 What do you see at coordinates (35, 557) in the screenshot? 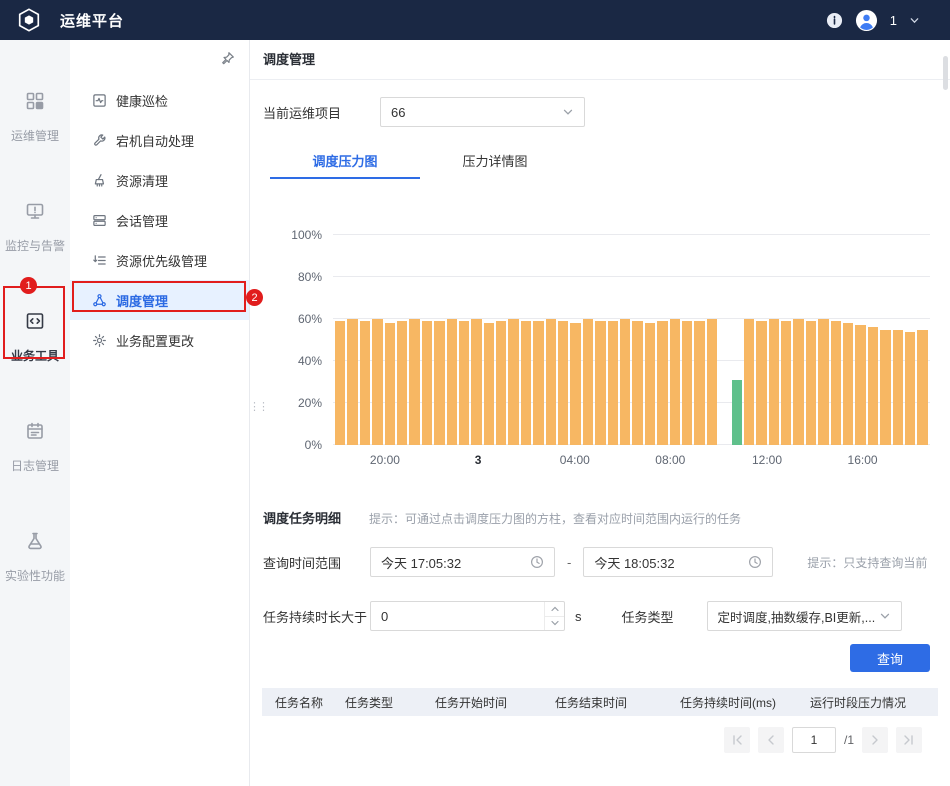
I see `sidebar-item-experimental-features: 实验性功能` at bounding box center [35, 557].